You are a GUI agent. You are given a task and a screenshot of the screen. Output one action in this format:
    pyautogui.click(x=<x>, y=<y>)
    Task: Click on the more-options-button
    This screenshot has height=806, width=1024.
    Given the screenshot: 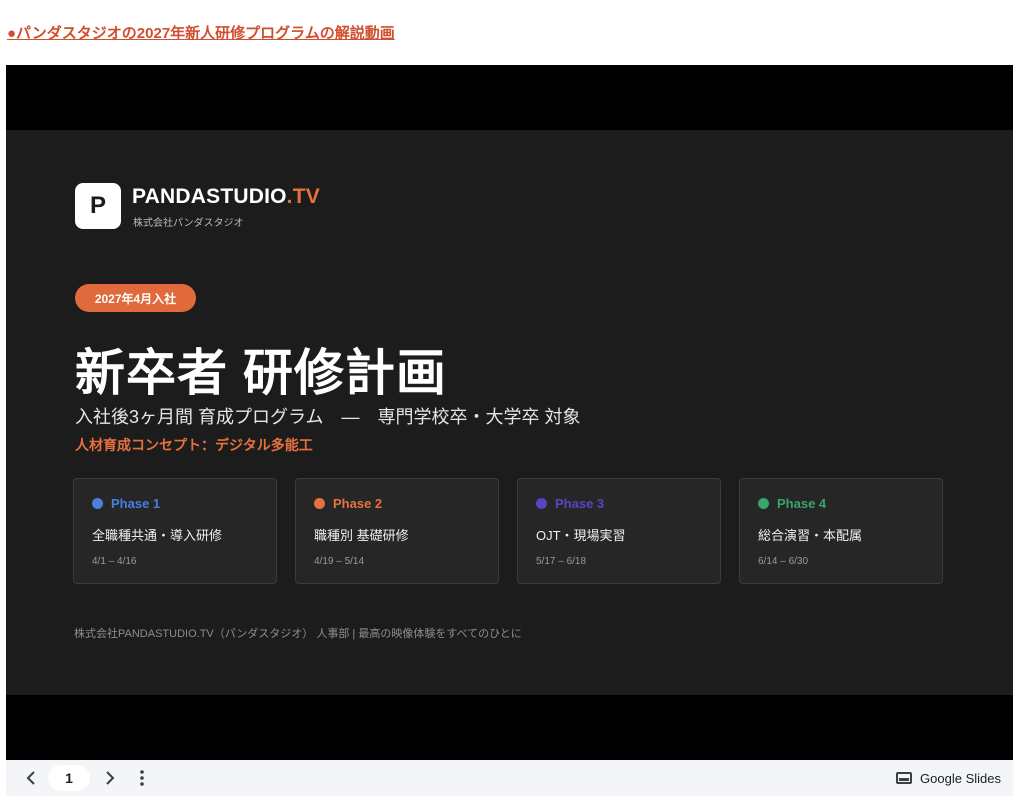 What is the action you would take?
    pyautogui.click(x=142, y=778)
    